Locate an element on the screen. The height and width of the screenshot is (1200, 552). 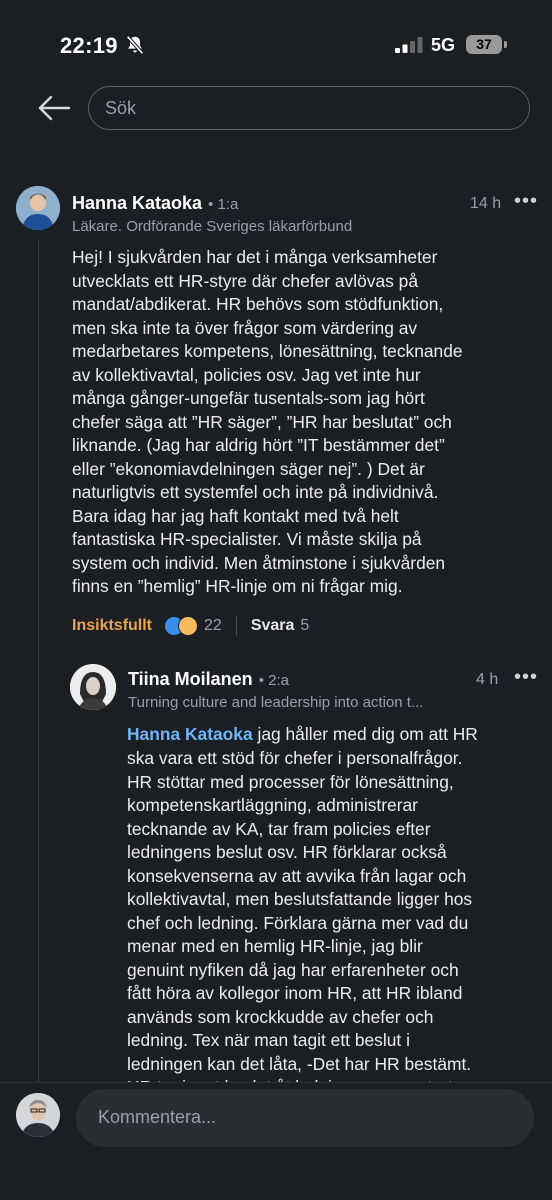
connection-degree: • 1:a is located at coordinates (223, 204).